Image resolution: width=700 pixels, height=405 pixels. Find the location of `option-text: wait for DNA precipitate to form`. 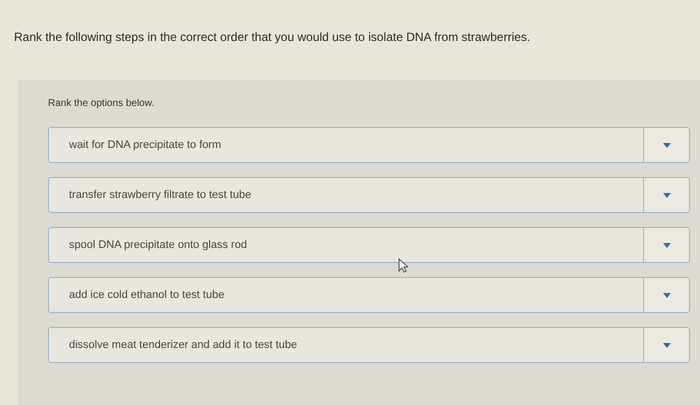

option-text: wait for DNA precipitate to form is located at coordinates (145, 145).